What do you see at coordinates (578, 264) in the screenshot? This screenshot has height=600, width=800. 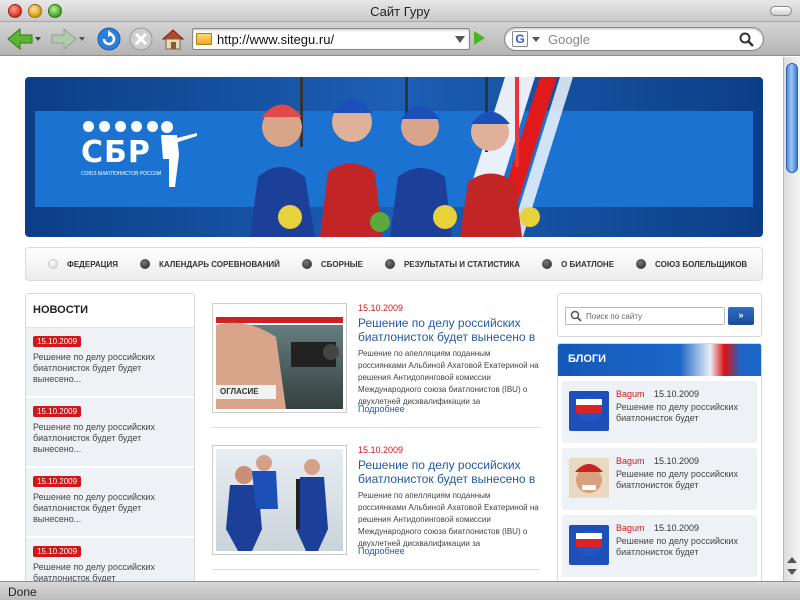 I see `nav-item-about: О биатлоне` at bounding box center [578, 264].